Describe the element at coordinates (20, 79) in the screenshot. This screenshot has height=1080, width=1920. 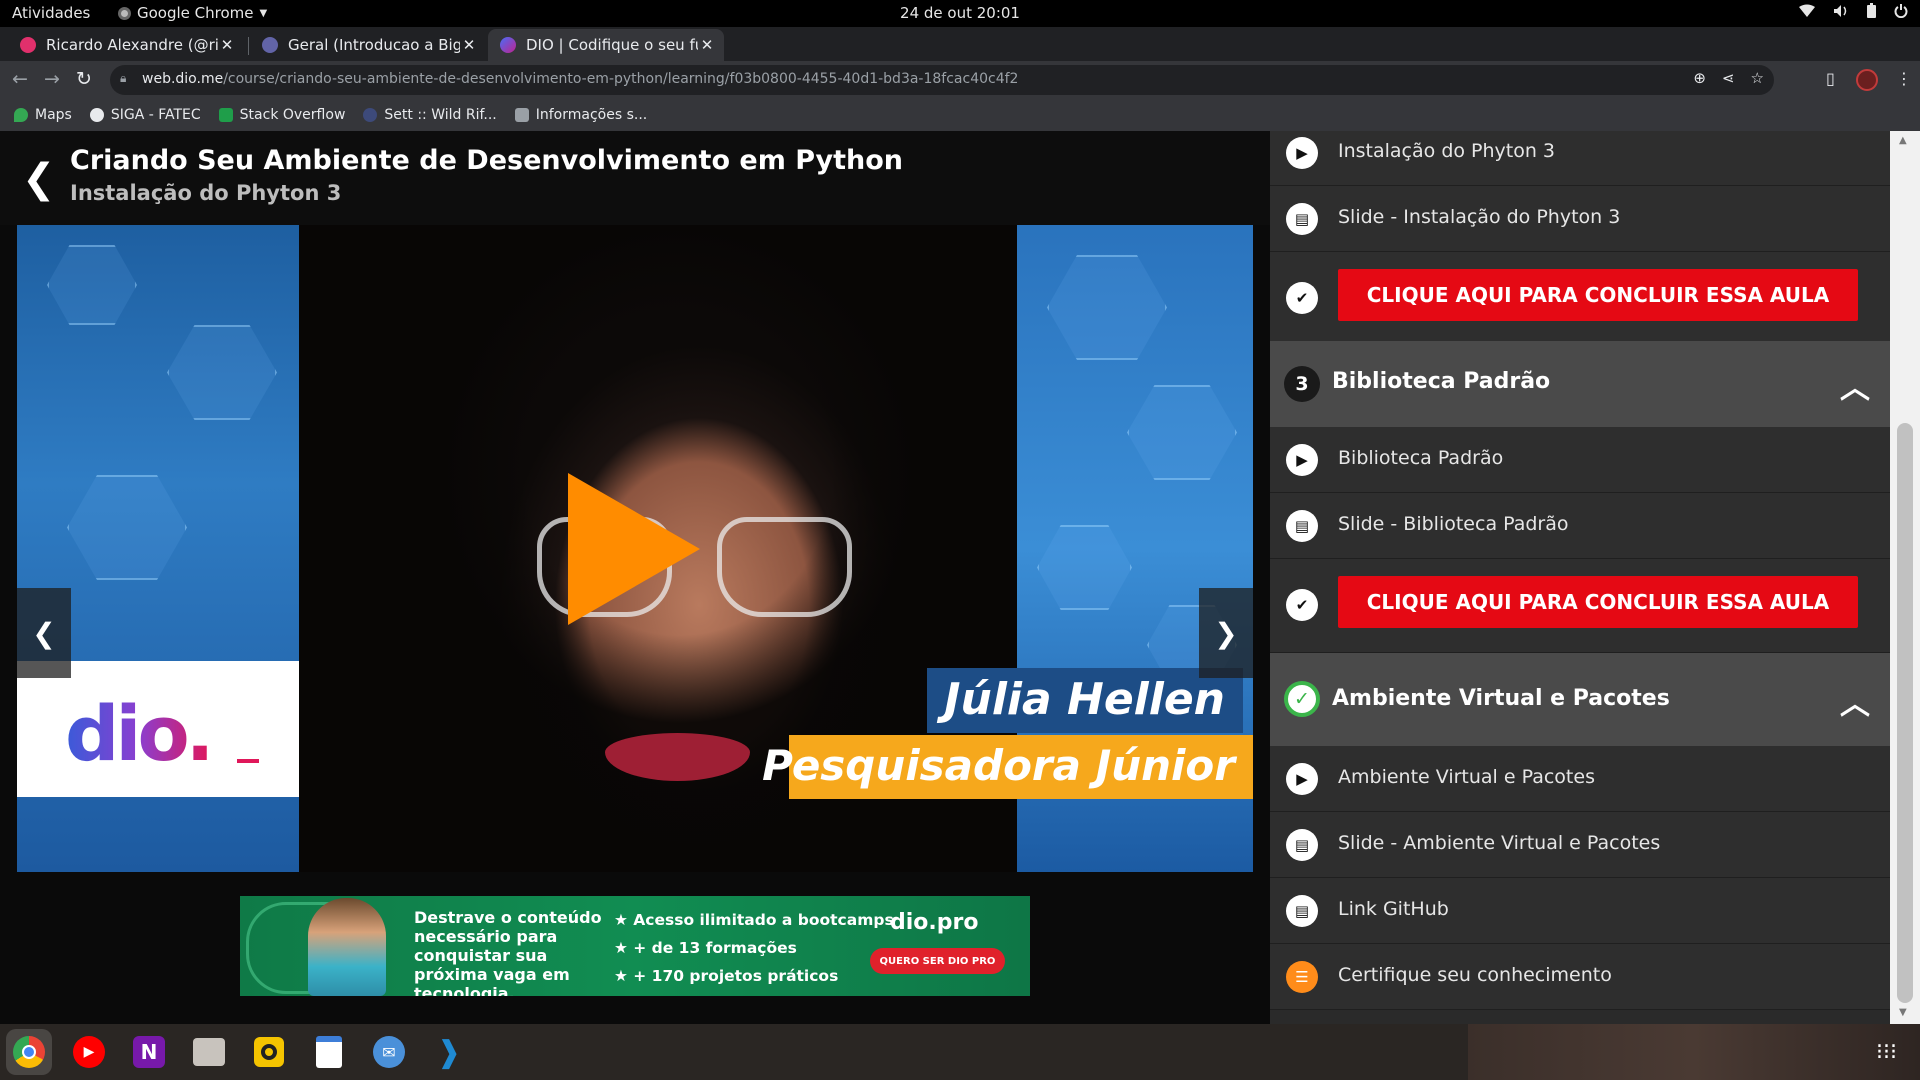
I see `back-button: ←` at that location.